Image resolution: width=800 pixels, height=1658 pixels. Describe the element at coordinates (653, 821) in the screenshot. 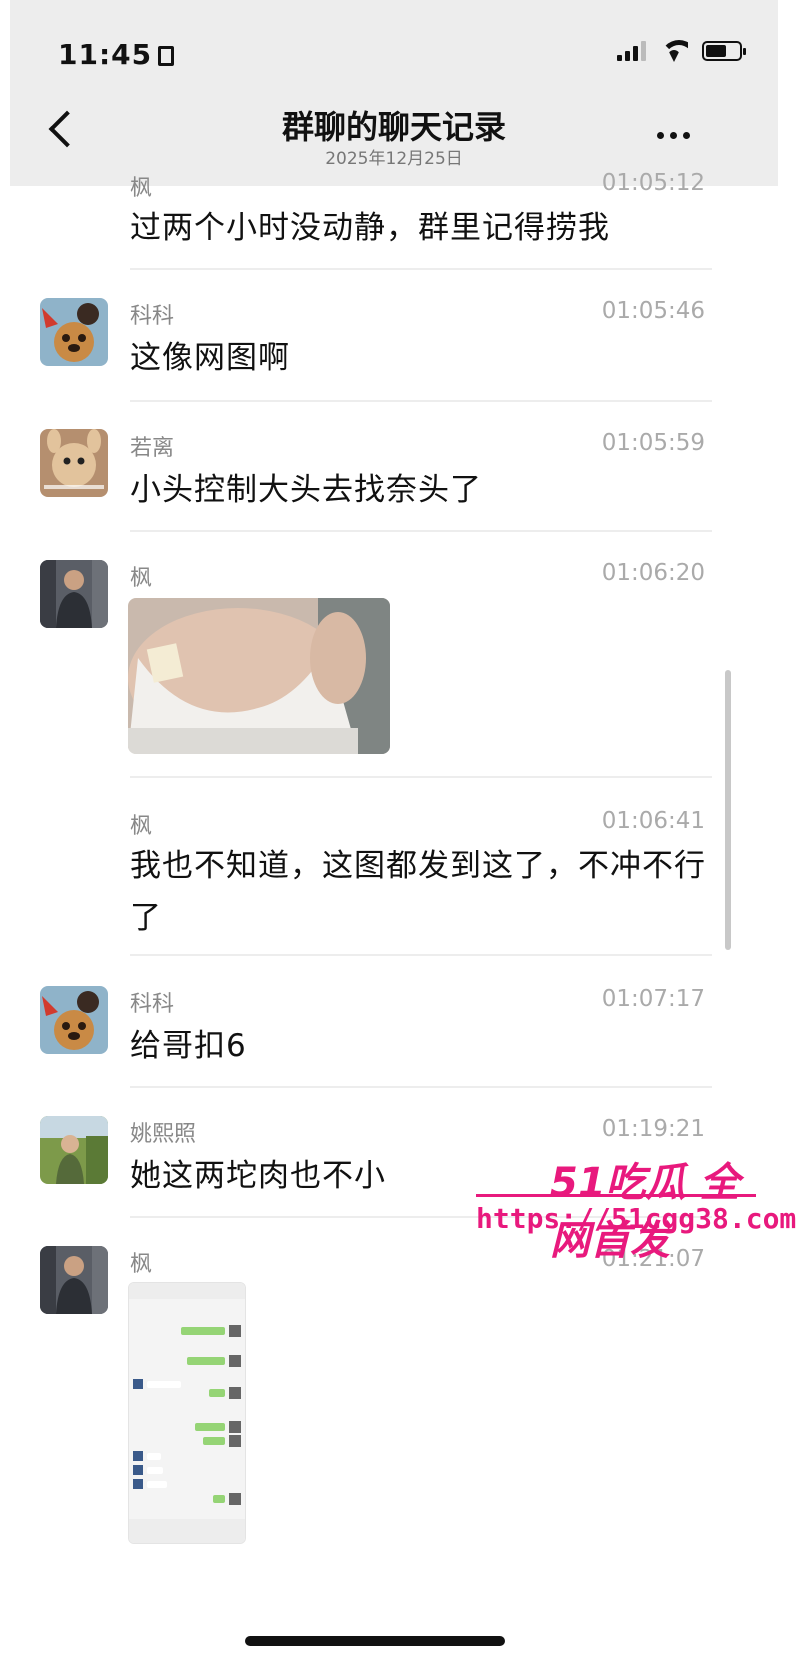

I see `message-time: 01:06:41` at that location.